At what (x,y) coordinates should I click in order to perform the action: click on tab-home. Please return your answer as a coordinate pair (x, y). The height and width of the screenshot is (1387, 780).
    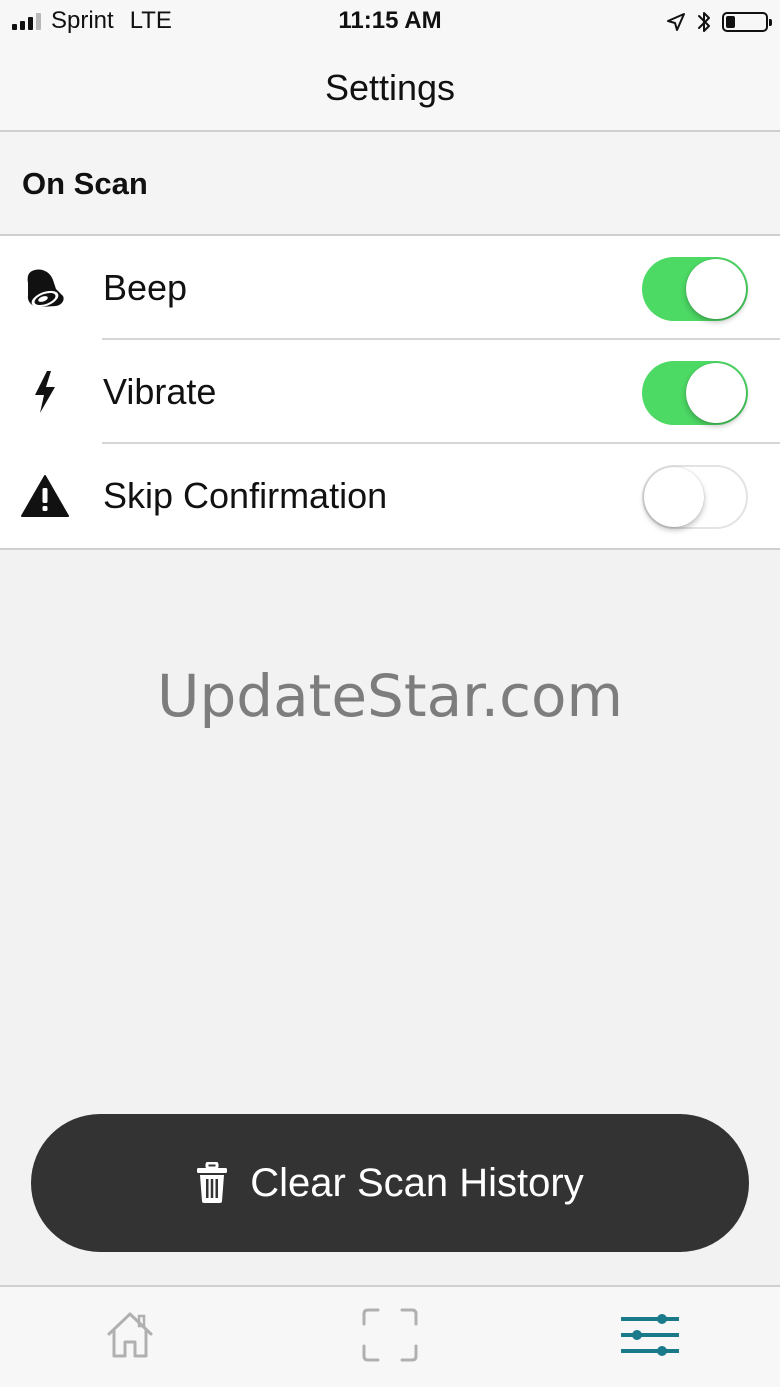
    Looking at the image, I should click on (130, 1335).